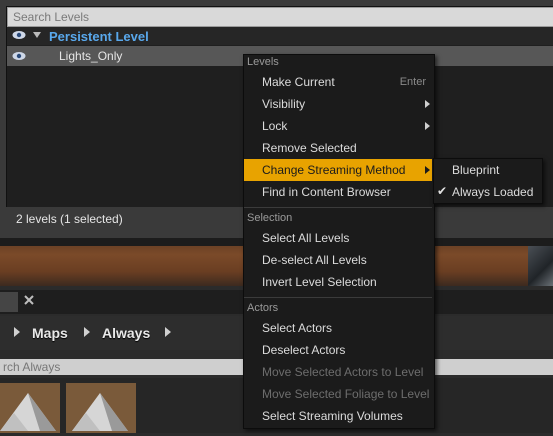 This screenshot has width=553, height=436. I want to click on level-row-persistent: Persistent Level, so click(280, 36).